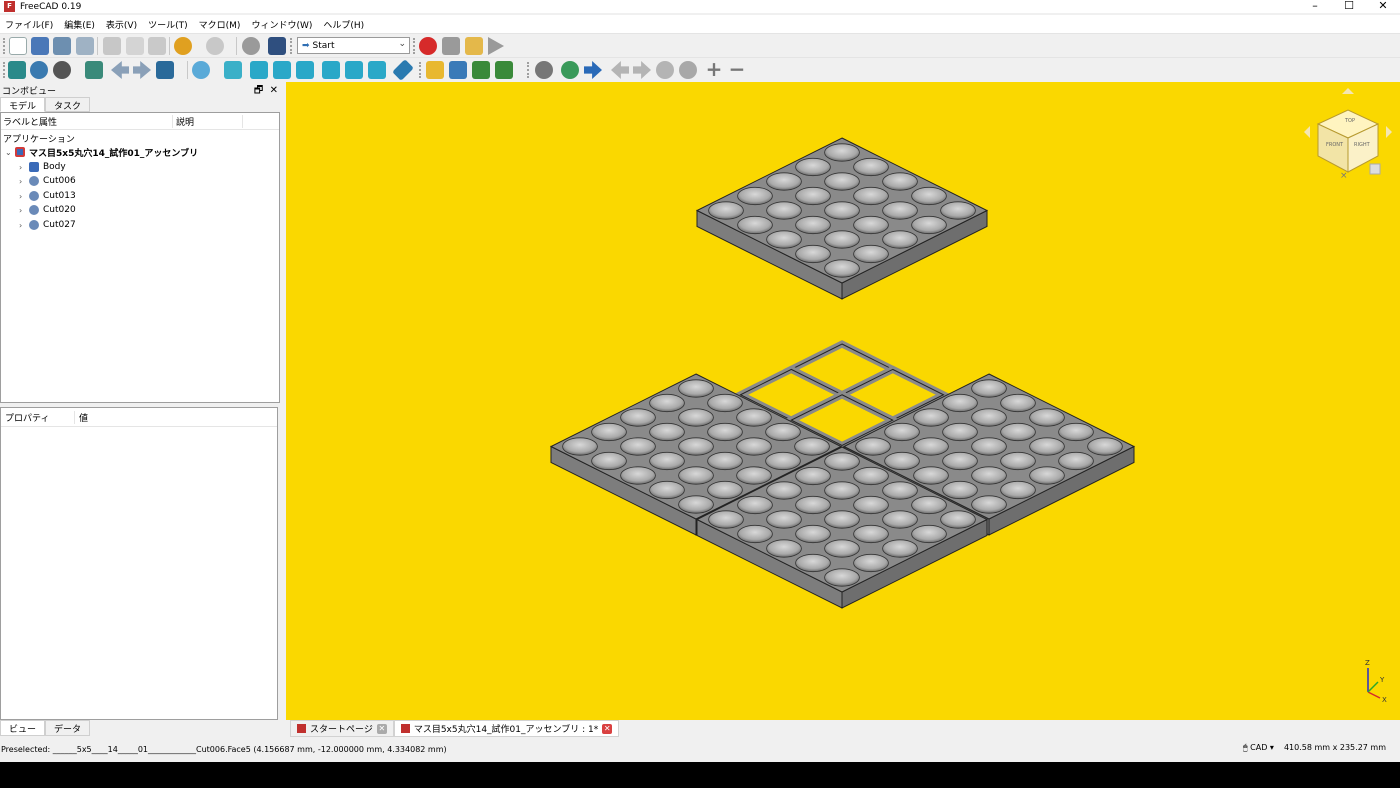  I want to click on cut-icon, so click(112, 46).